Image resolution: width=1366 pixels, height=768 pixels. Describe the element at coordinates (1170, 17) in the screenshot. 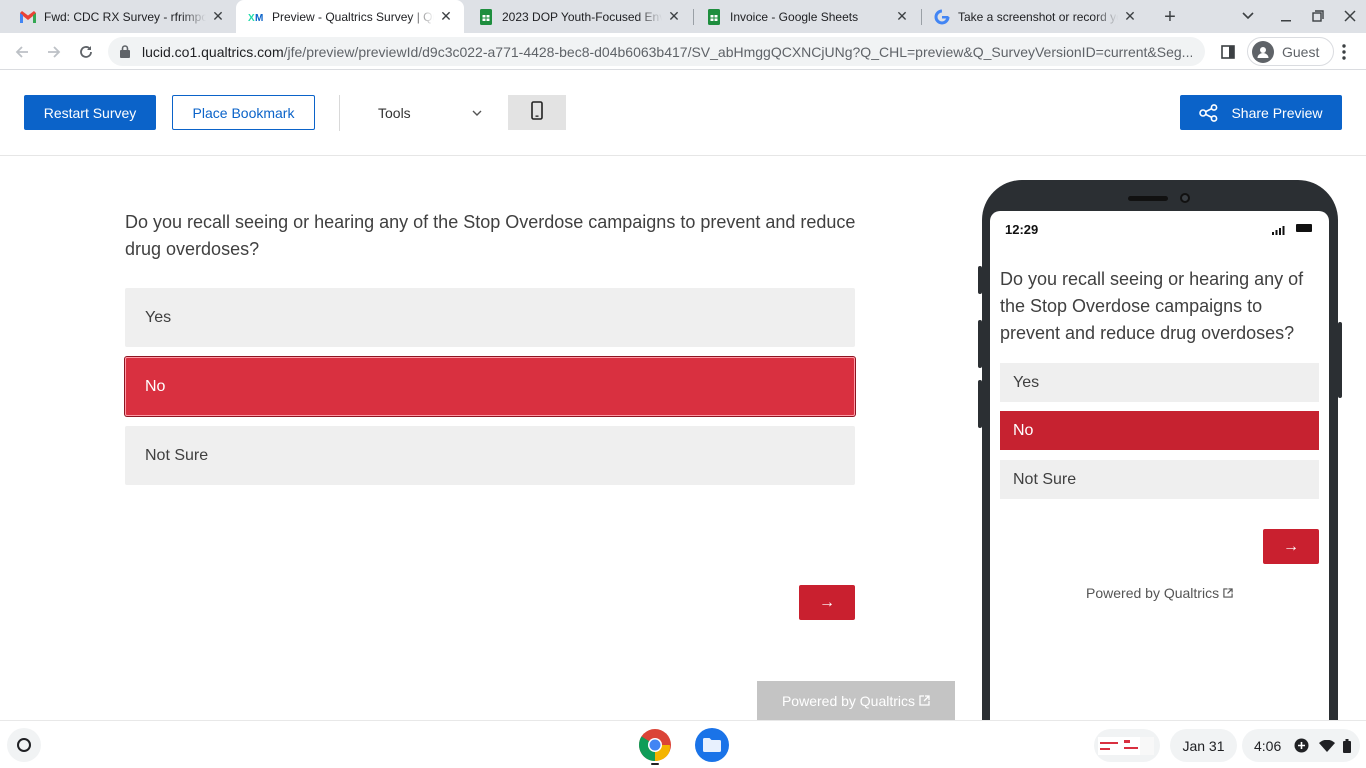

I see `new-tab-button: +` at that location.